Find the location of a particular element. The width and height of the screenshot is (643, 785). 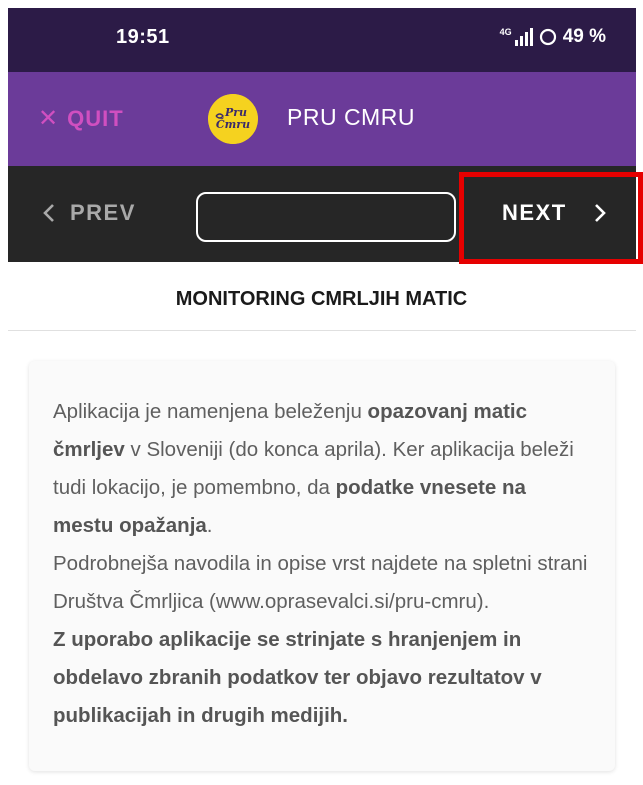

battery-percent: 49 % is located at coordinates (584, 36).